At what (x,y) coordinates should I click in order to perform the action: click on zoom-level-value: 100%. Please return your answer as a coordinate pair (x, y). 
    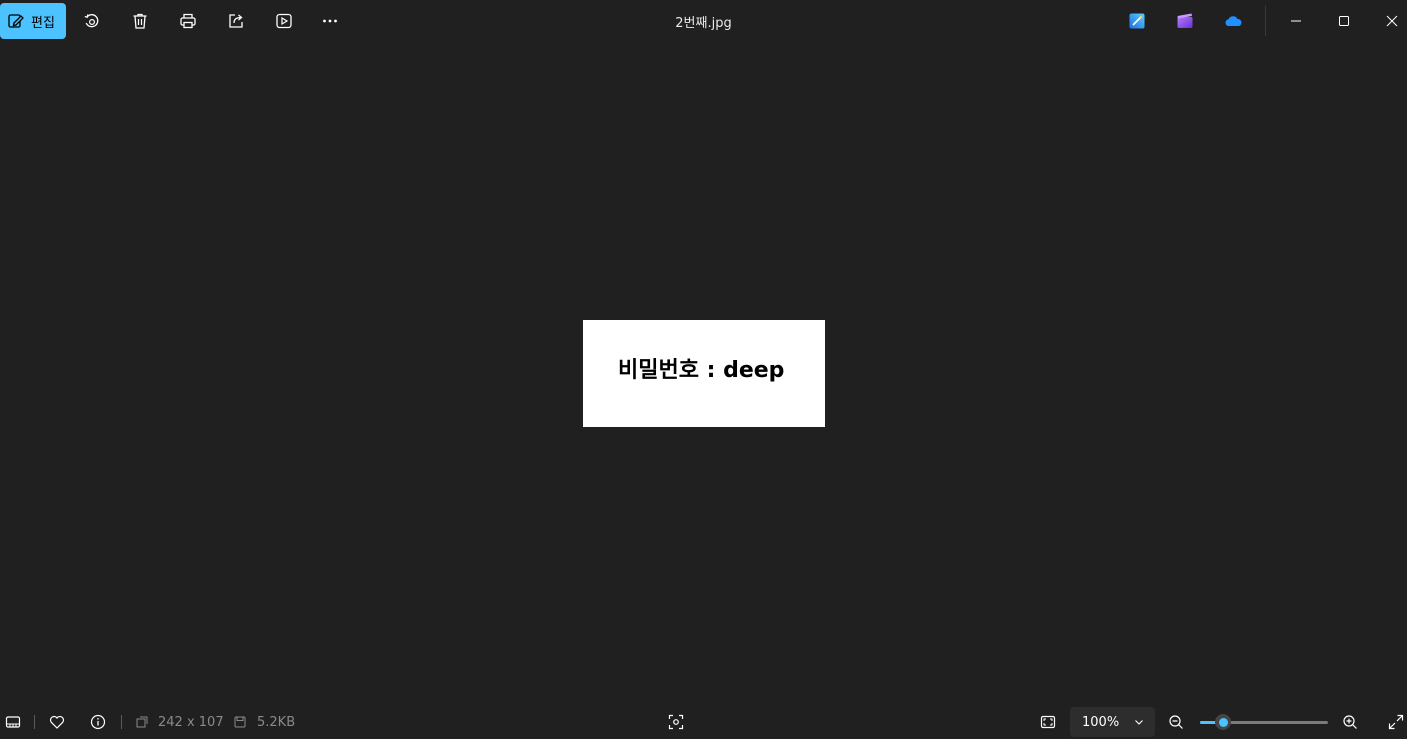
    Looking at the image, I should click on (1101, 722).